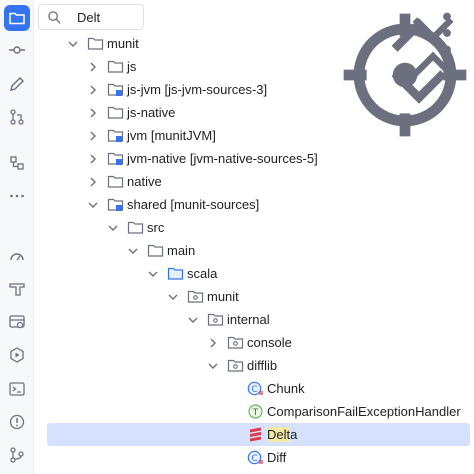 This screenshot has height=474, width=474. I want to click on scala-object-icon, so click(255, 434).